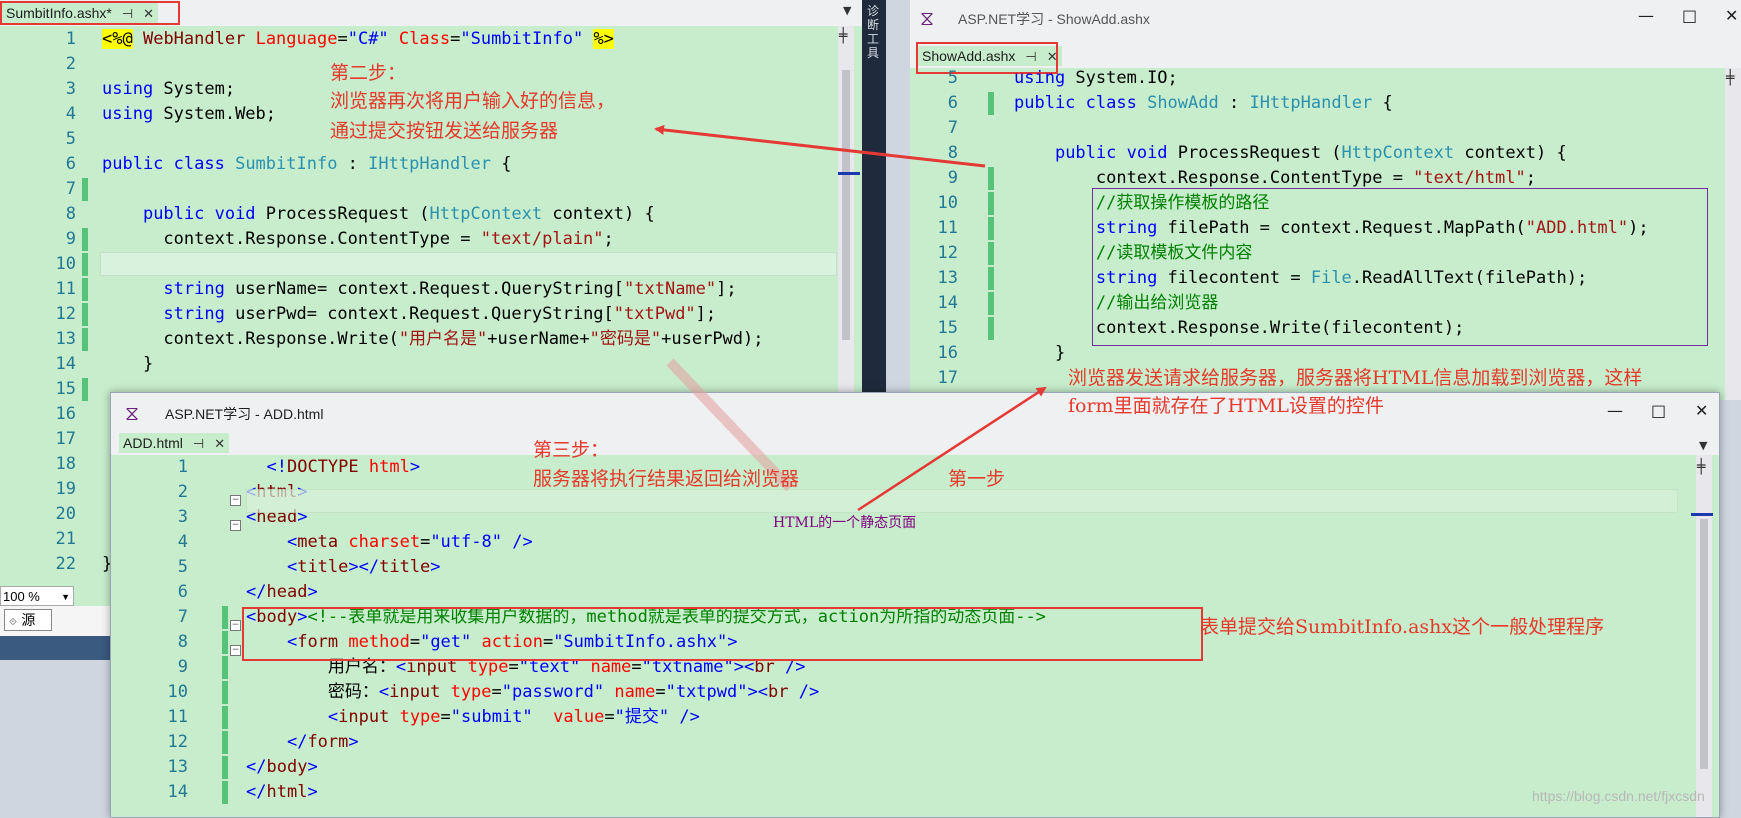 The width and height of the screenshot is (1741, 818). Describe the element at coordinates (977, 479) in the screenshot. I see `step1-label: 第一步` at that location.